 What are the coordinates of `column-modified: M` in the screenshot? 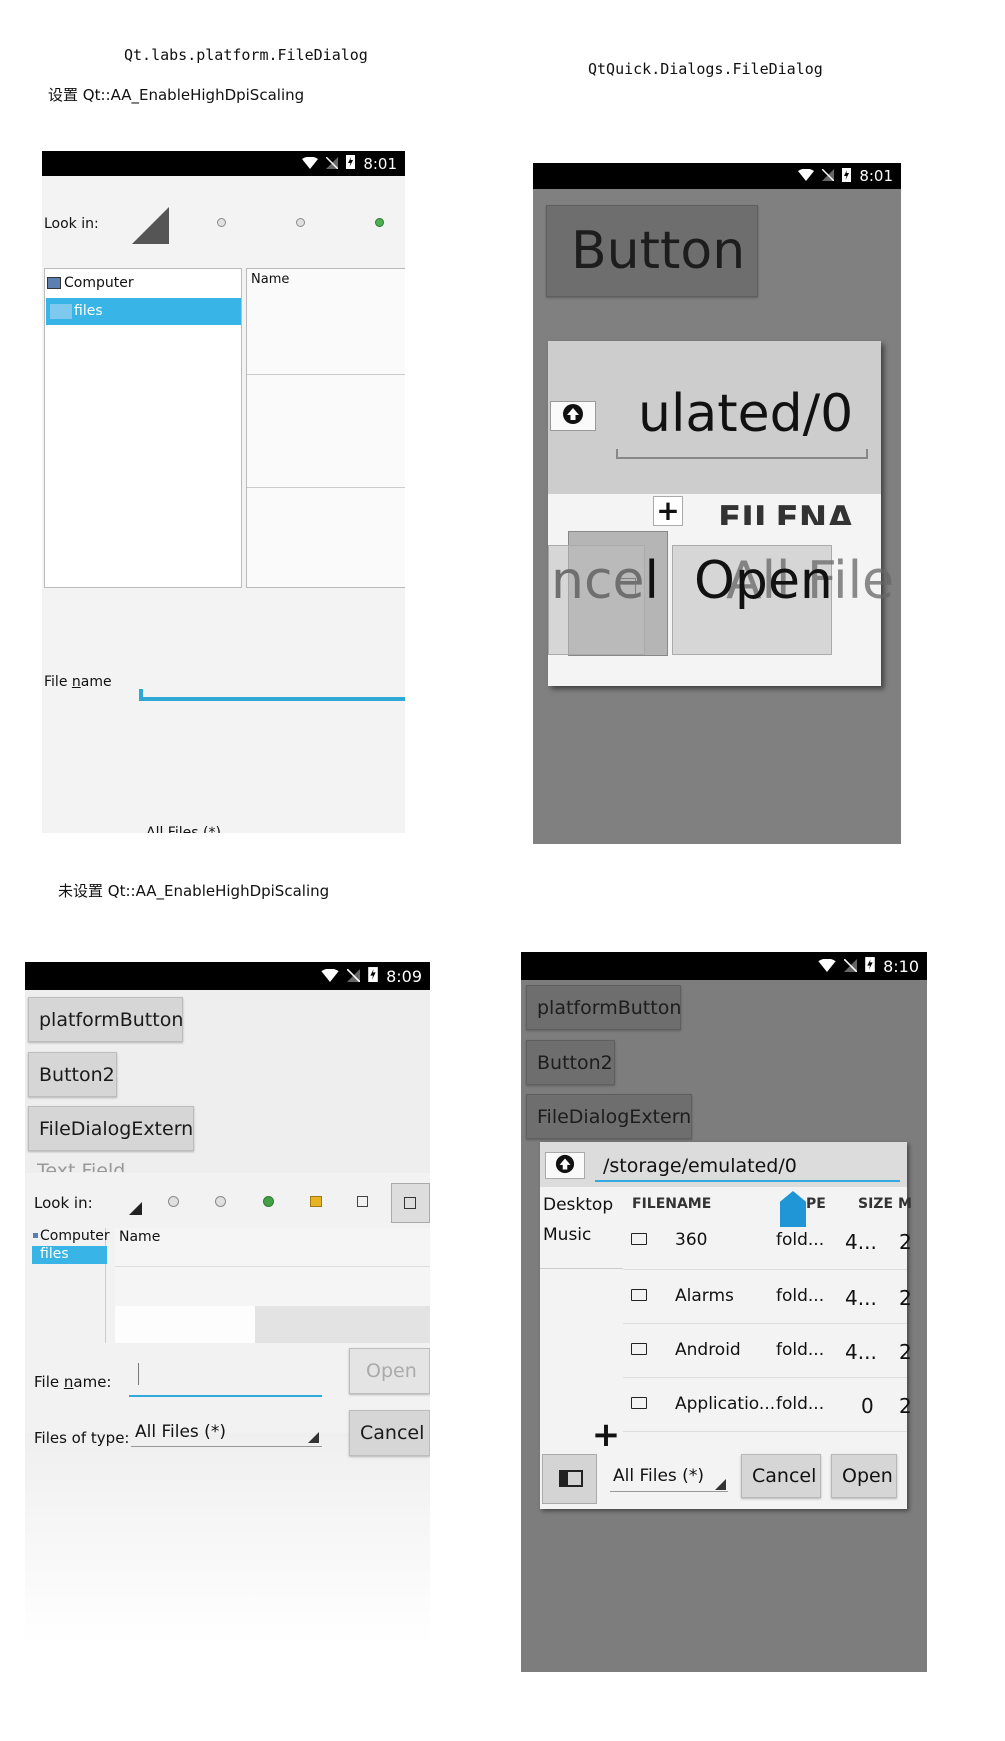 It's located at (905, 1204).